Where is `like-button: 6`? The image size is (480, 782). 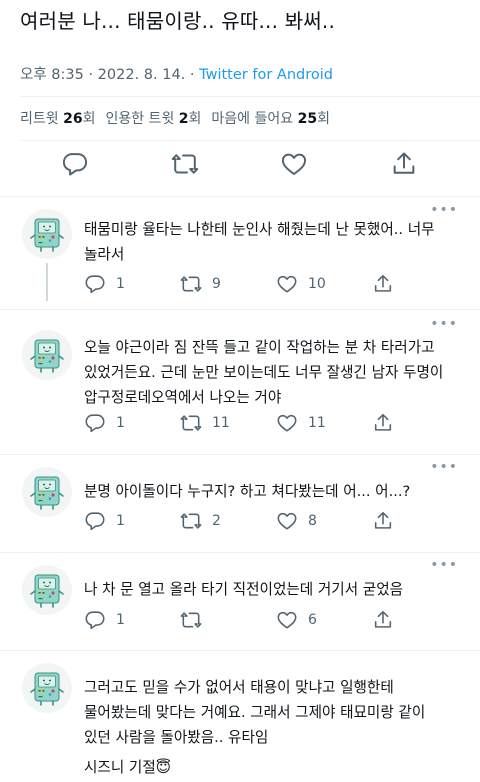 like-button: 6 is located at coordinates (296, 620).